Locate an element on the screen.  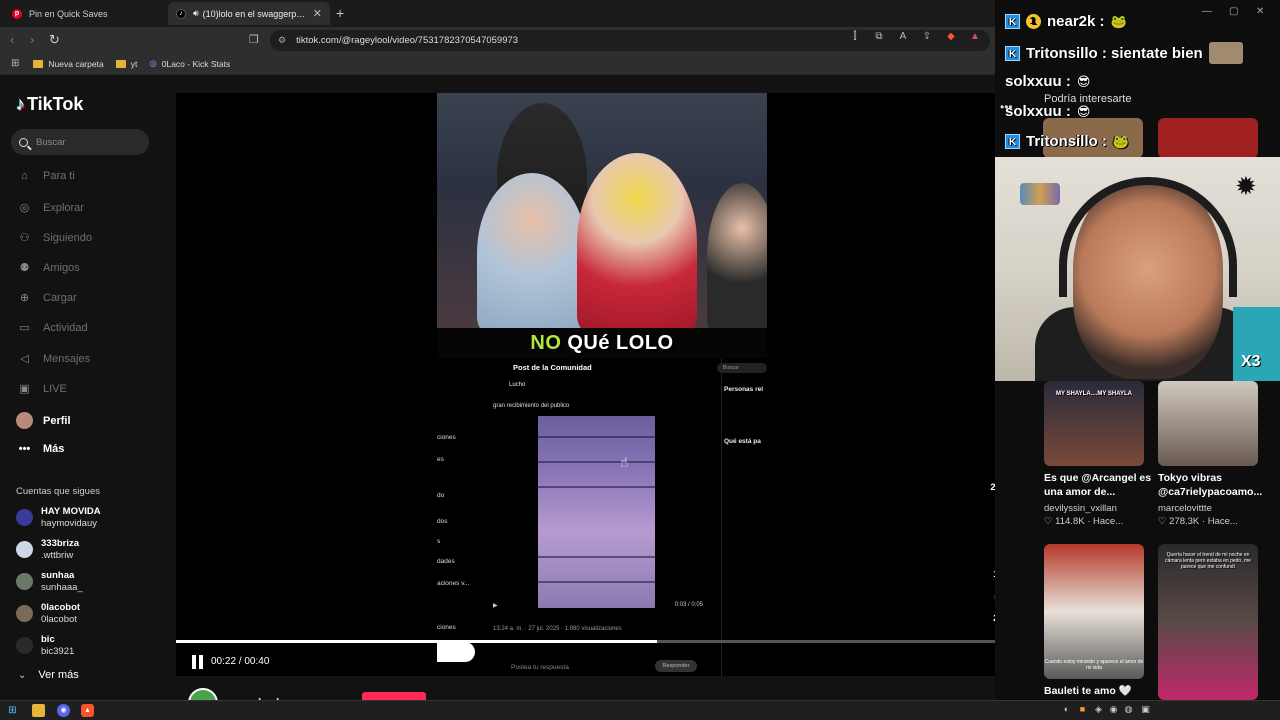
back-icon: ‹ is located at coordinates (12, 39).